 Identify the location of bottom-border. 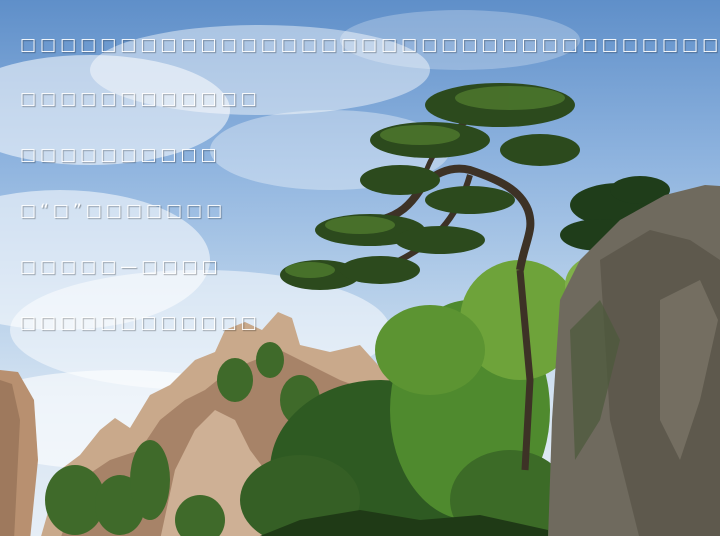
(360, 538).